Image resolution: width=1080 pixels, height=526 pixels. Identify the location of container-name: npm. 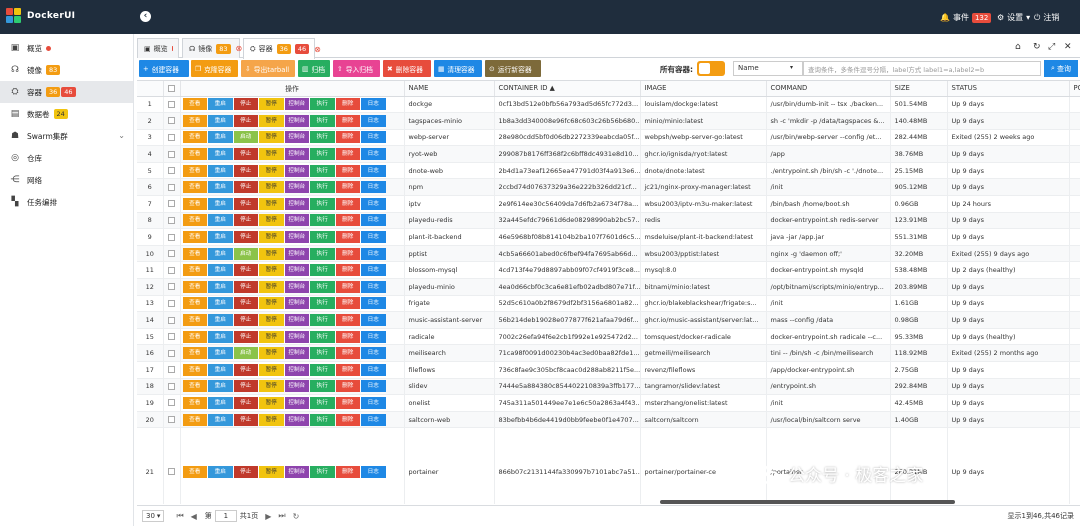
(449, 187).